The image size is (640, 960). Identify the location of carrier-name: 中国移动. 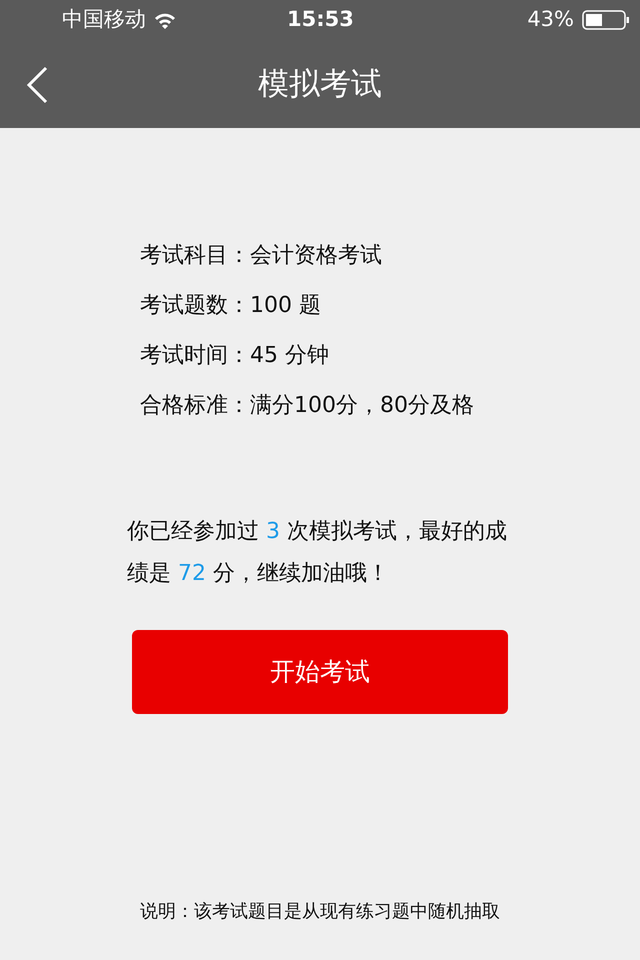
(104, 20).